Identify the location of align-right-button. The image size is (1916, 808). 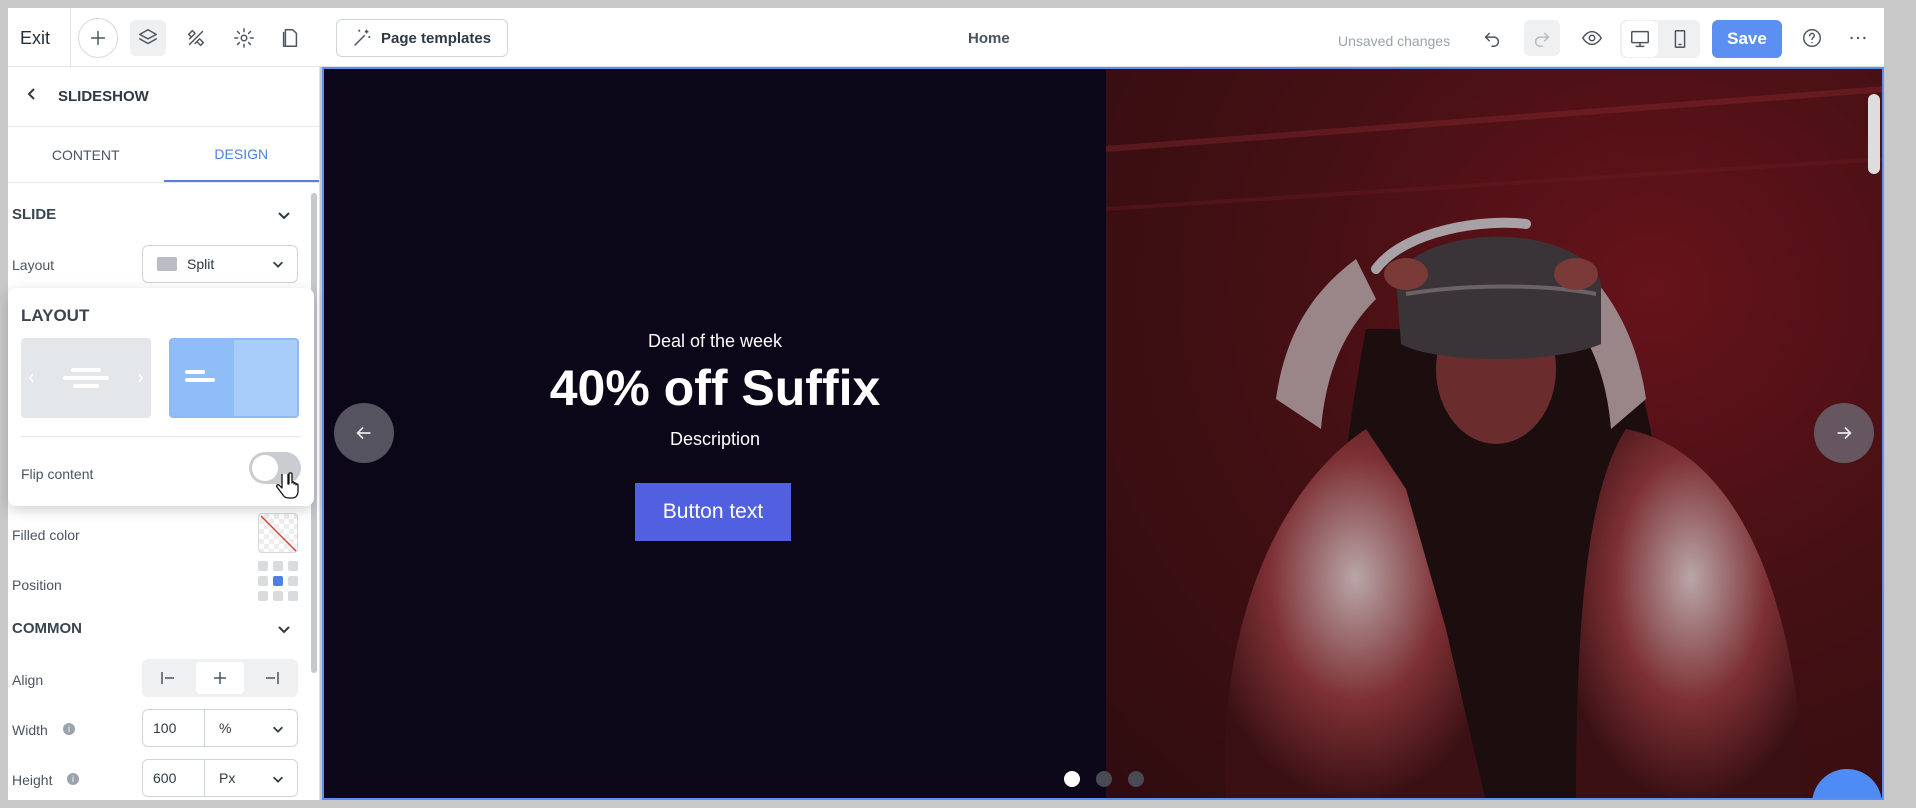
(272, 678).